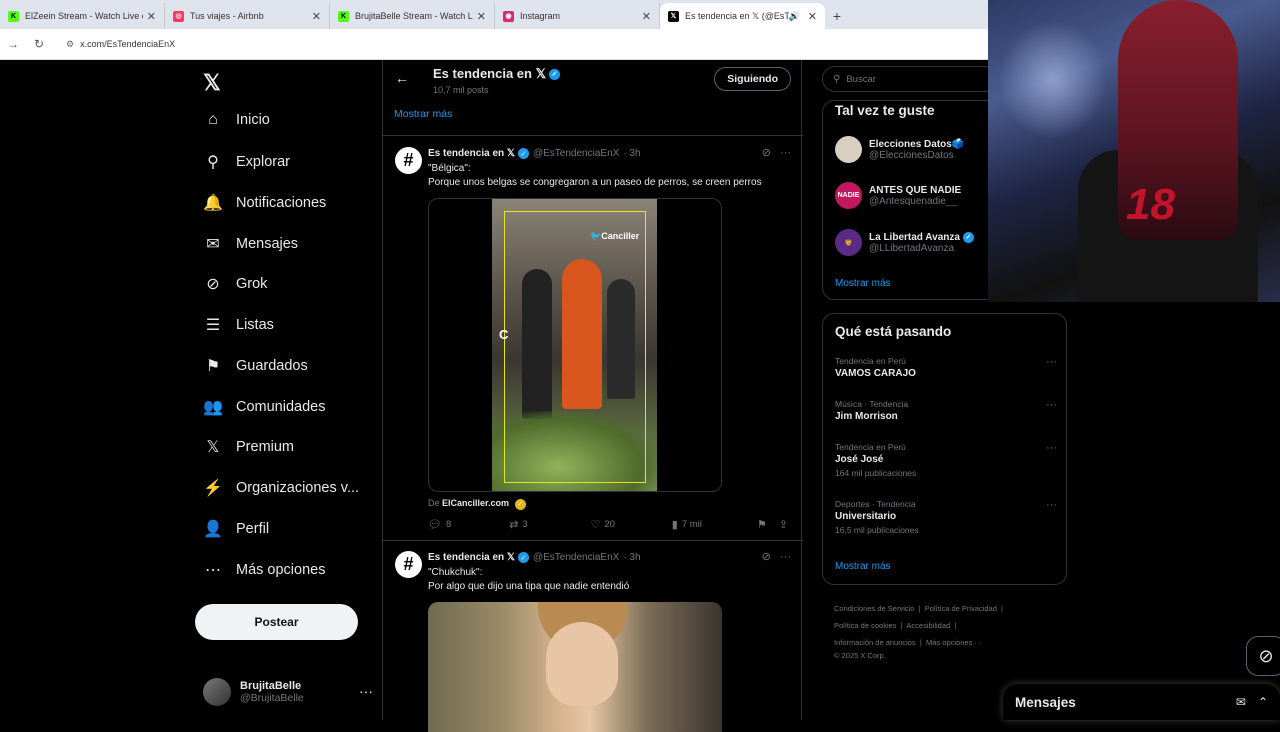 The image size is (1280, 732). What do you see at coordinates (235, 284) in the screenshot?
I see `nav-grok: ⊘ Grok` at bounding box center [235, 284].